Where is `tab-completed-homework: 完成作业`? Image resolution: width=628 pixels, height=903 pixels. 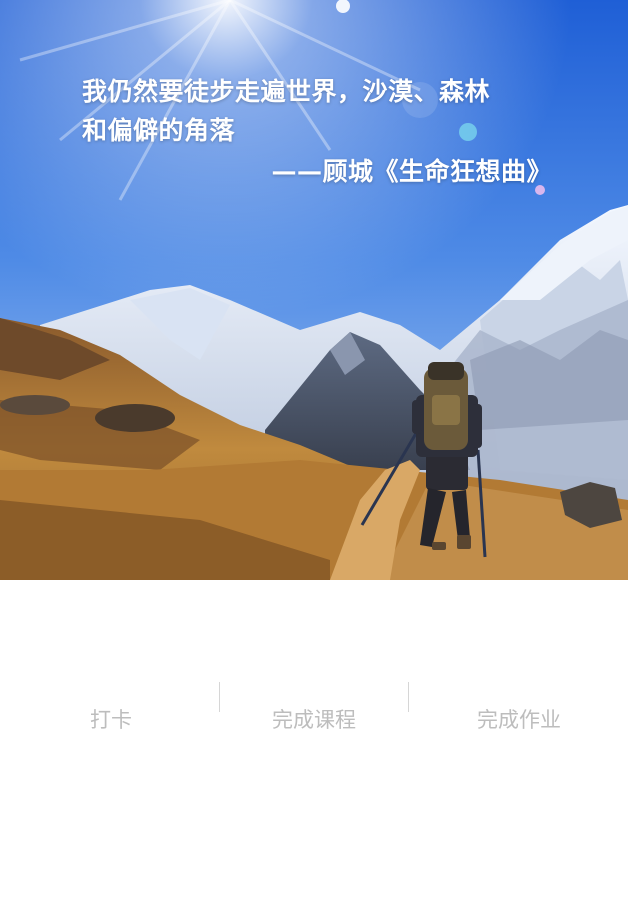
tab-completed-homework: 完成作业 is located at coordinates (519, 710).